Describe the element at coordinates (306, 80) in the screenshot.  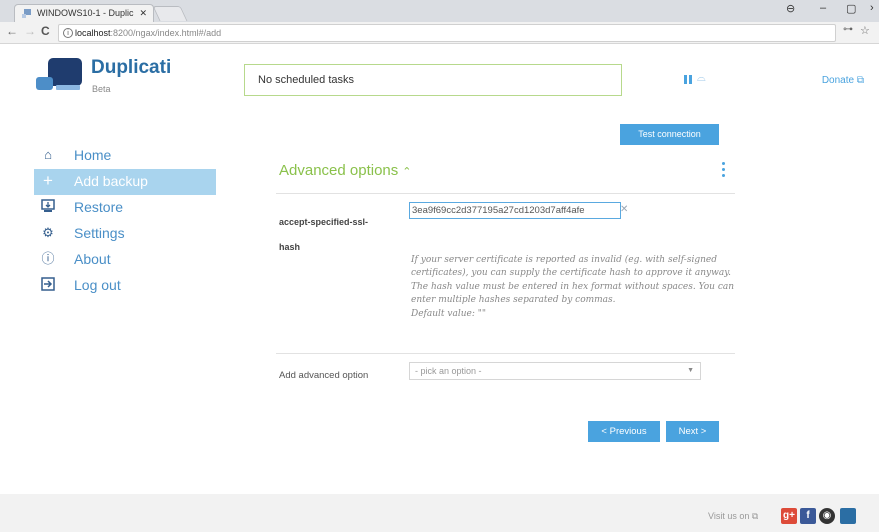
I see `status-text: No scheduled tasks` at that location.